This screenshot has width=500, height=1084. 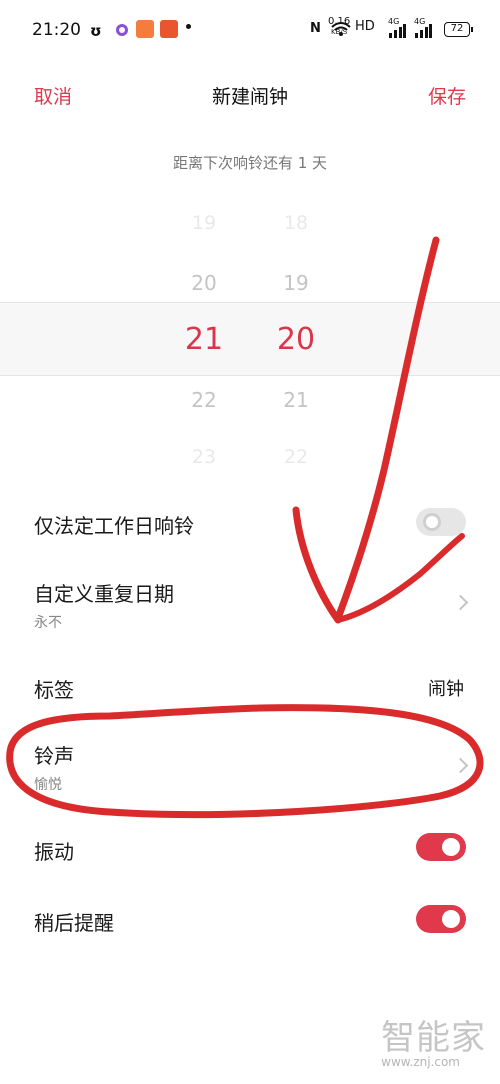 I want to click on annotation-arrow-left-head, so click(x=317, y=565).